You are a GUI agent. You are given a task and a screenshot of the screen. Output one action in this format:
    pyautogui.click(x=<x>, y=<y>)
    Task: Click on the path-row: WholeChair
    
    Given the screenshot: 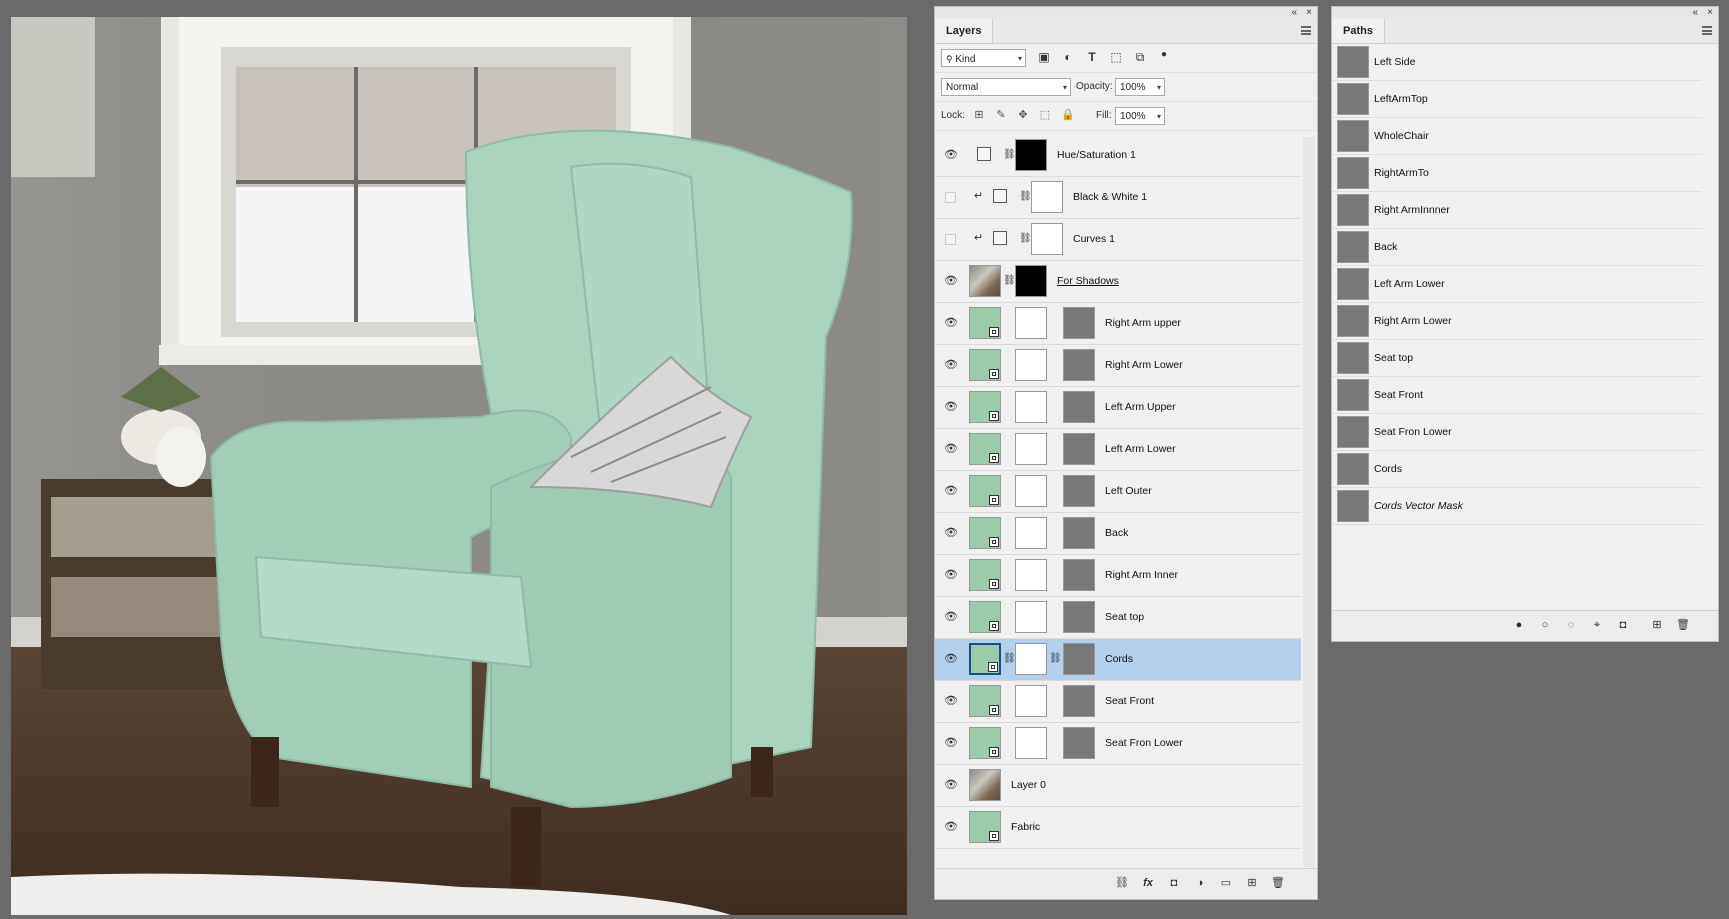 What is the action you would take?
    pyautogui.click(x=1517, y=136)
    